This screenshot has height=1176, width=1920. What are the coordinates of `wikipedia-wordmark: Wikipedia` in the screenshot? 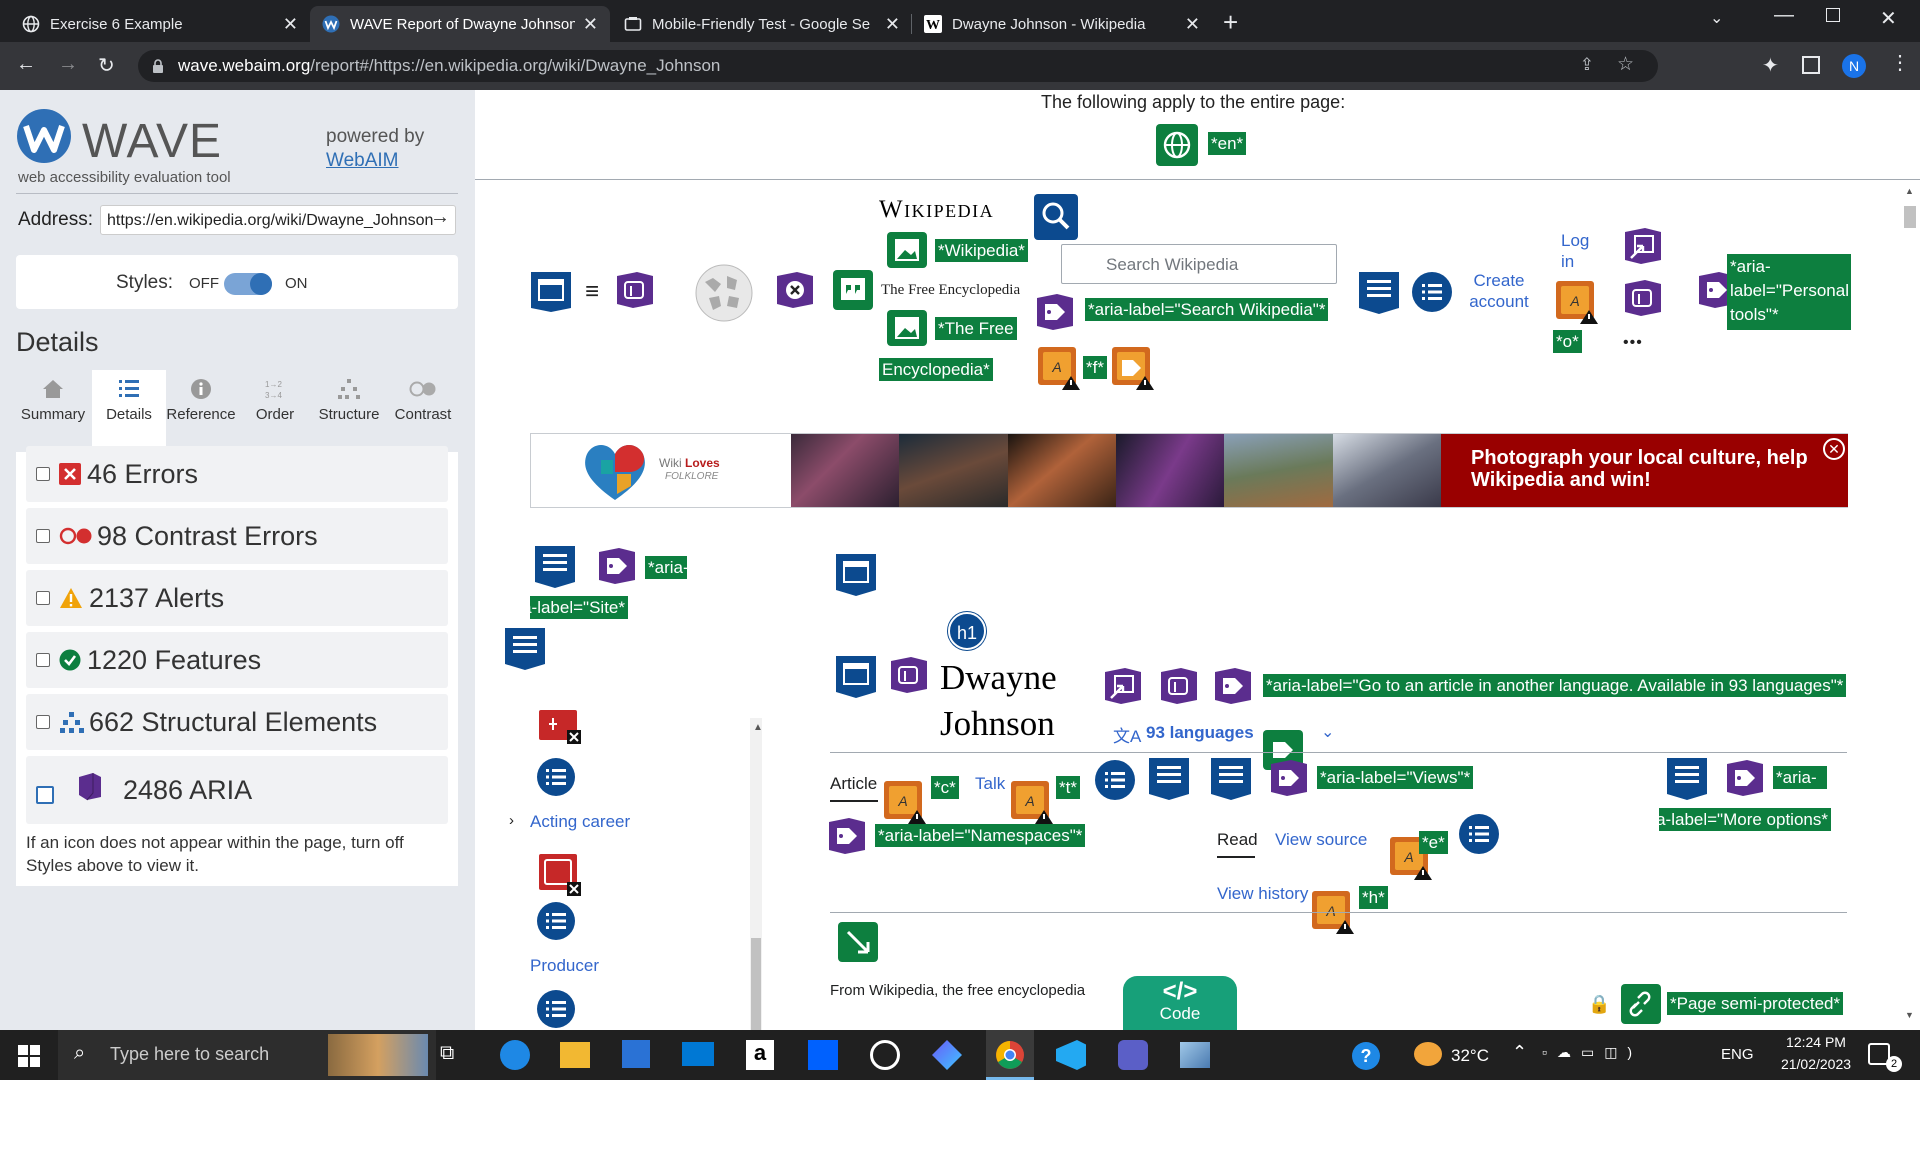 It's located at (936, 210).